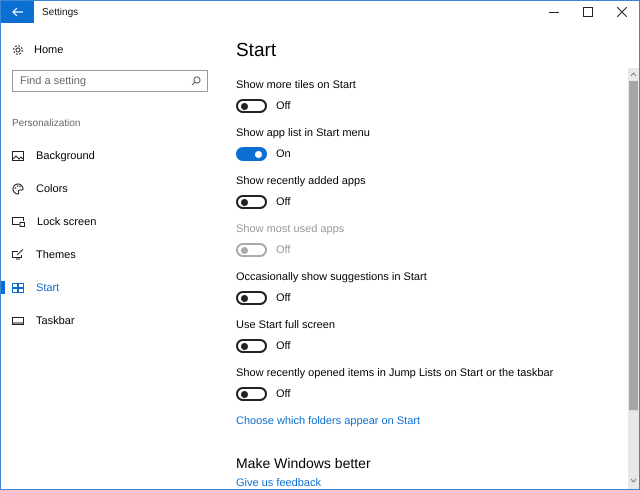  I want to click on back-arrow-icon, so click(18, 12).